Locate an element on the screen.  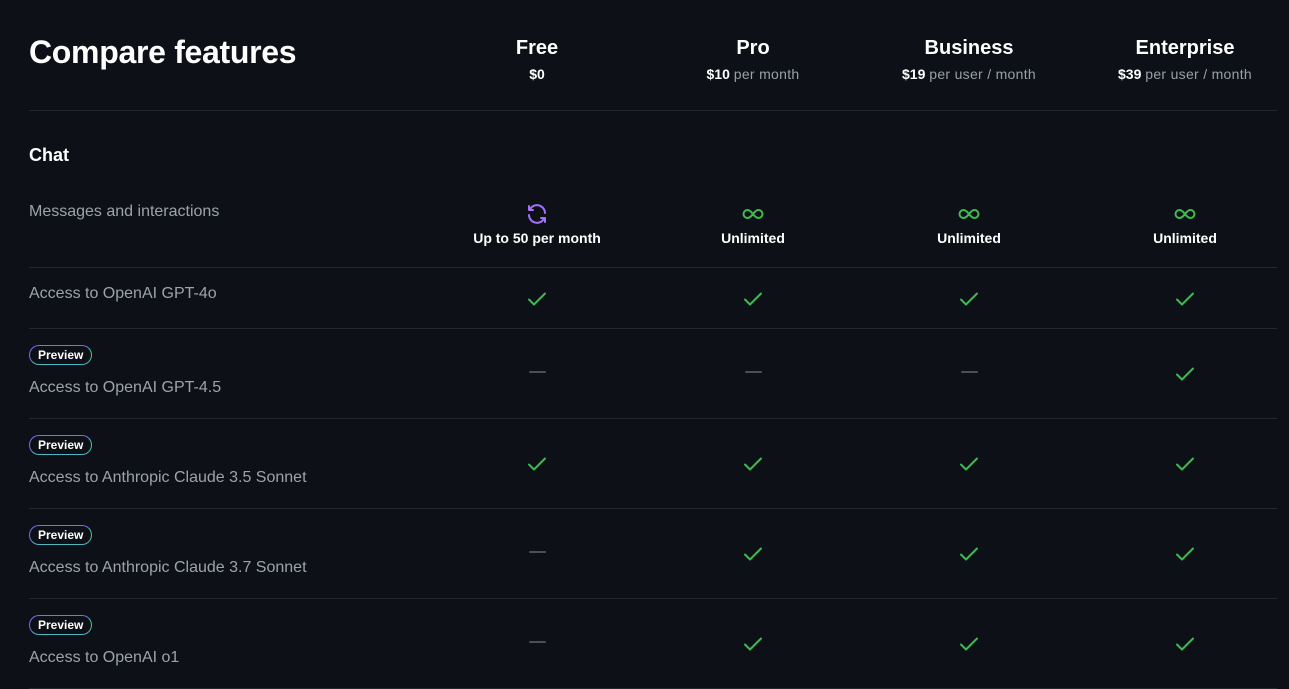
refresh-icon is located at coordinates (537, 214).